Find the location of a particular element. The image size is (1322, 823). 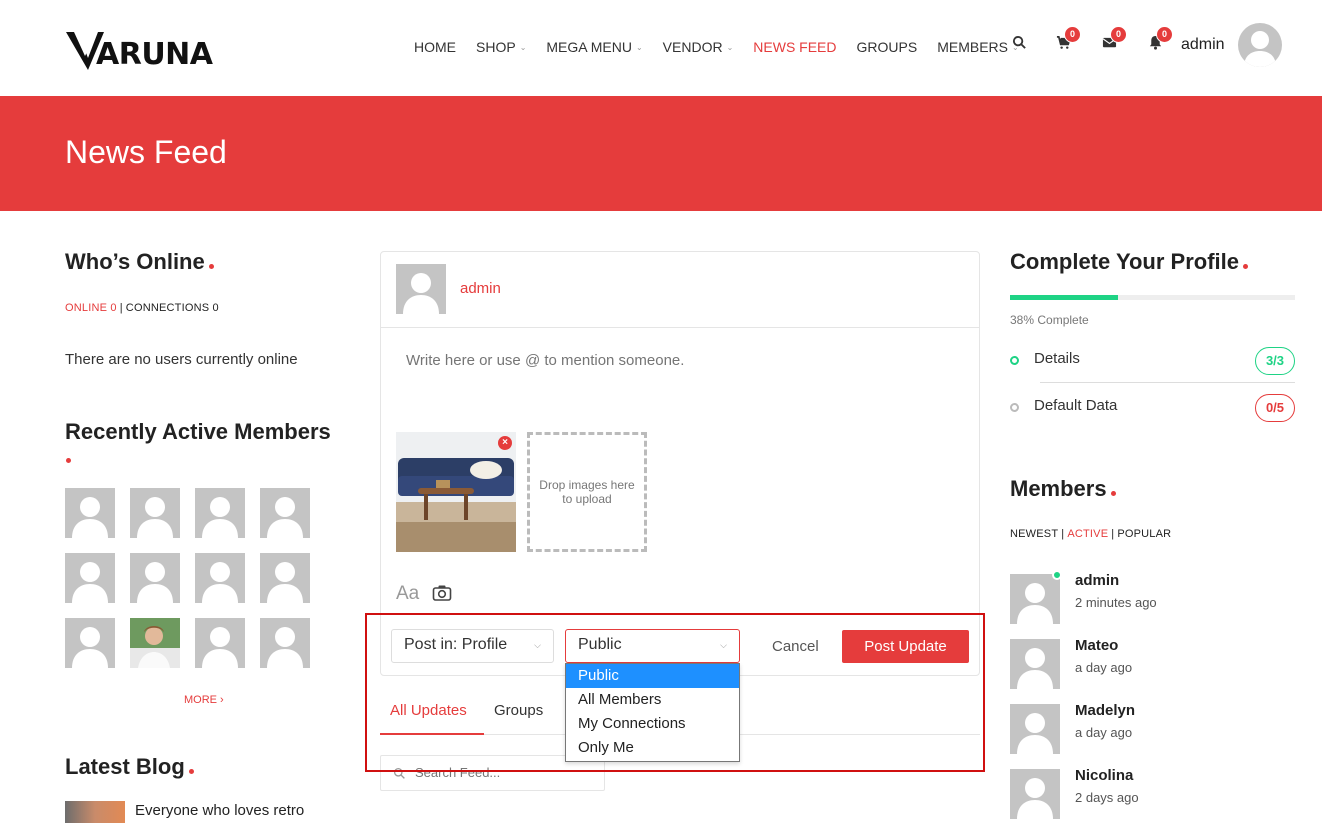

member-photo-icon is located at coordinates (155, 643).